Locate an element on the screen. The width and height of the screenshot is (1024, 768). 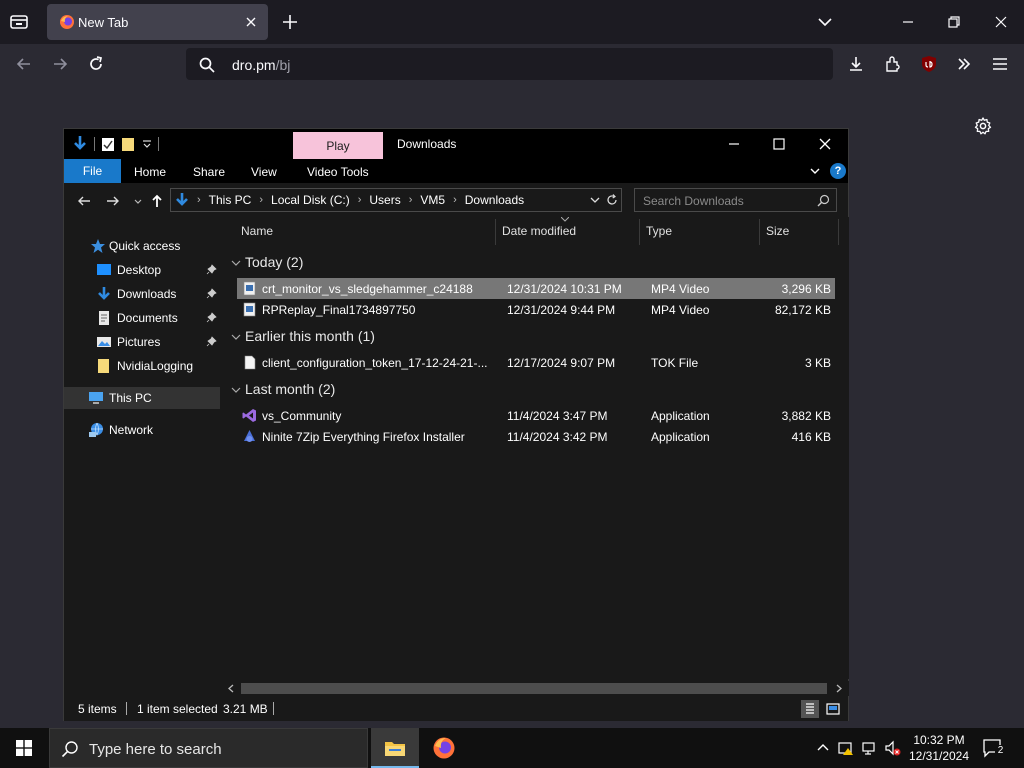
tab-home: Home is located at coordinates (150, 172).